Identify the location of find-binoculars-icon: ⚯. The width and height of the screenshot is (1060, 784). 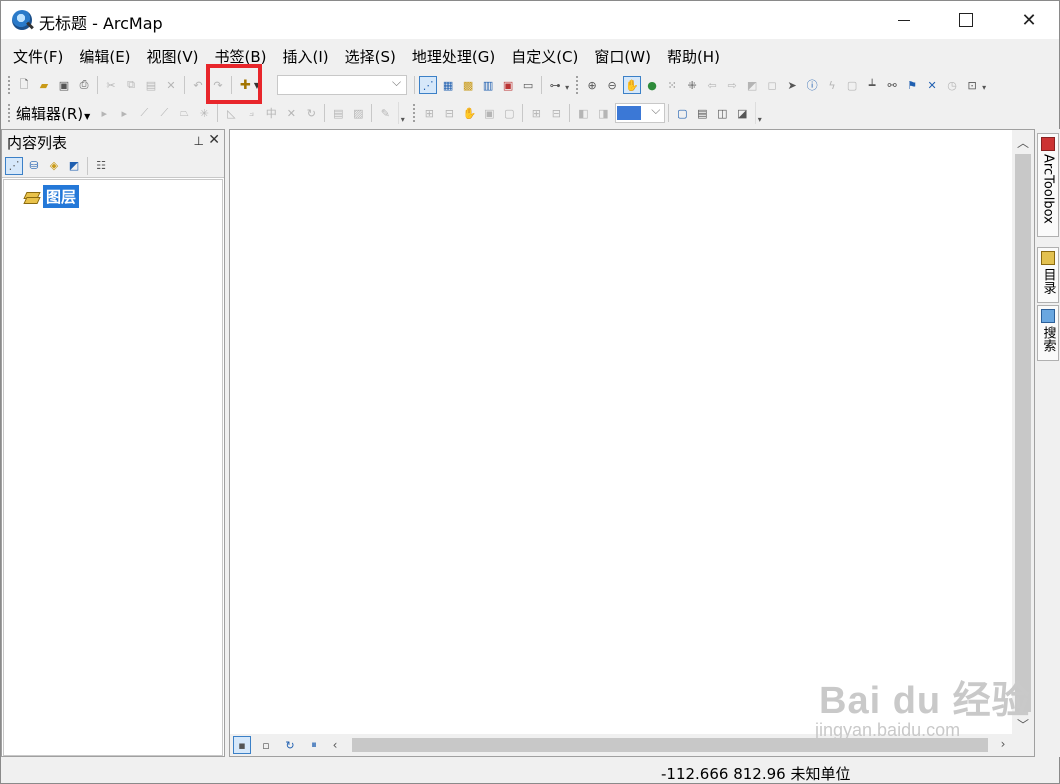
(892, 85).